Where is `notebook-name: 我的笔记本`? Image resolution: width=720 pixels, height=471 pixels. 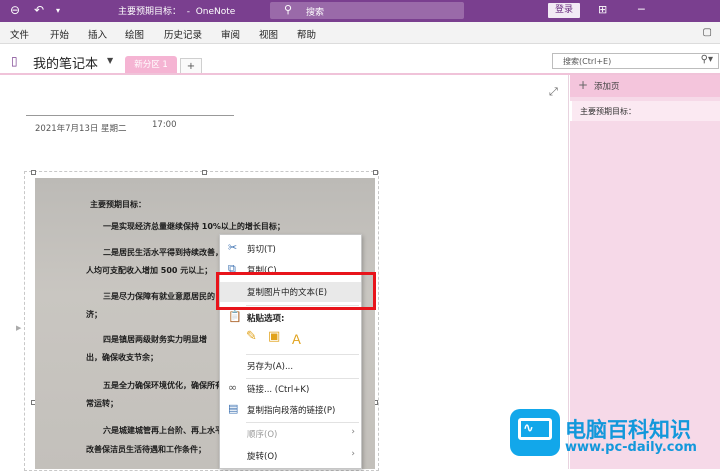 notebook-name: 我的笔记本 is located at coordinates (65, 62).